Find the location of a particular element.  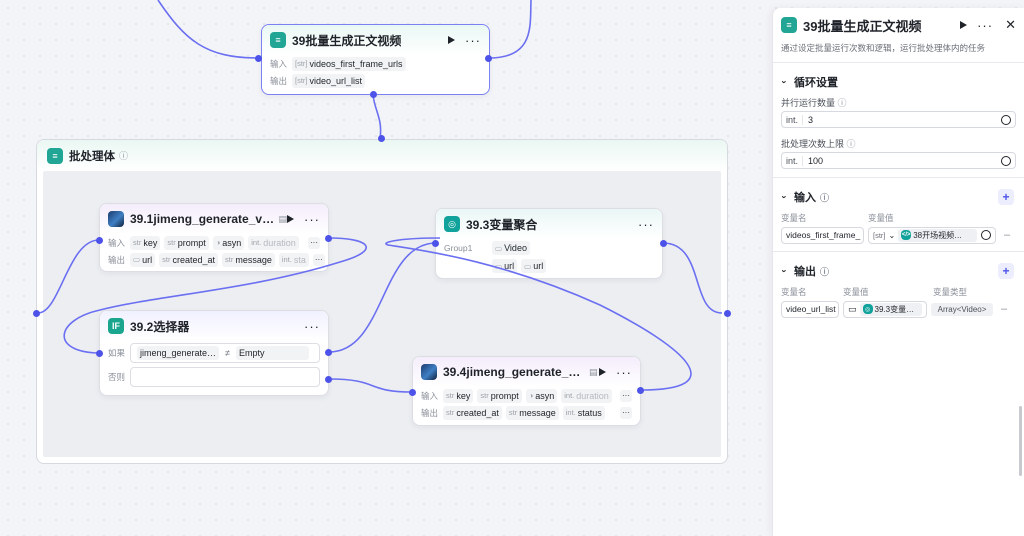

batch-input-handle is located at coordinates (258, 58).